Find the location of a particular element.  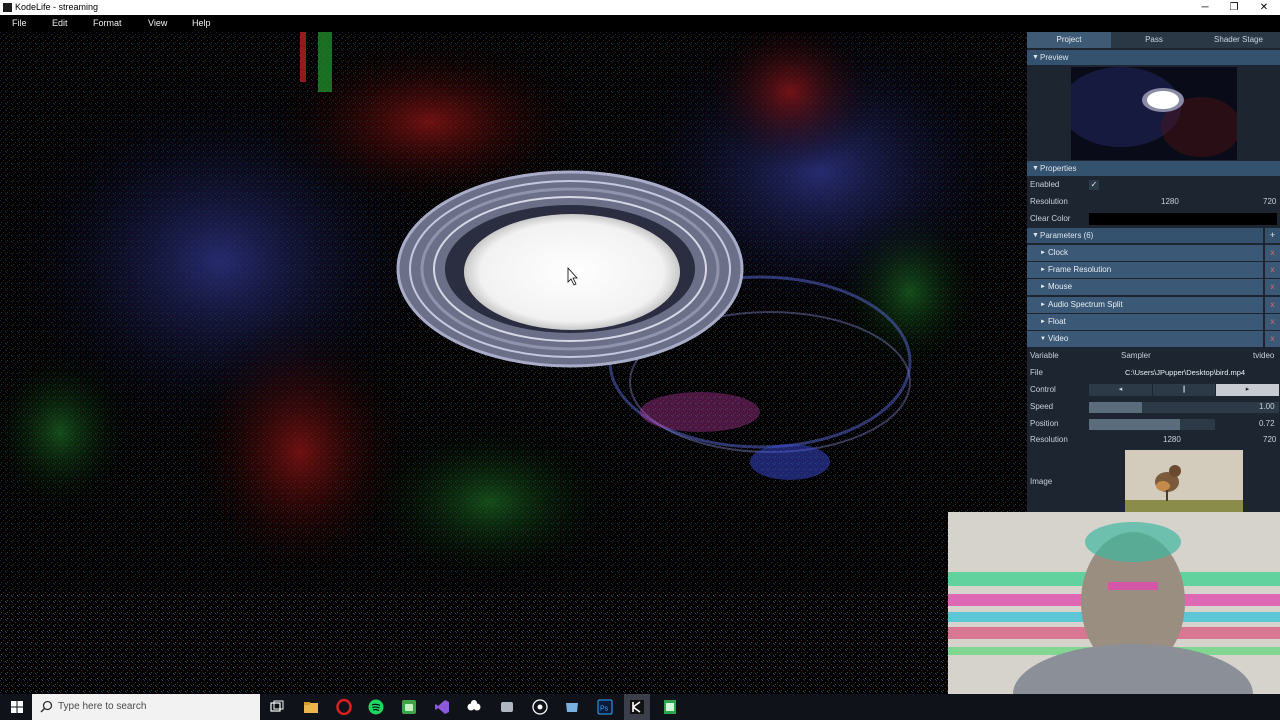

android-icon is located at coordinates (409, 707).